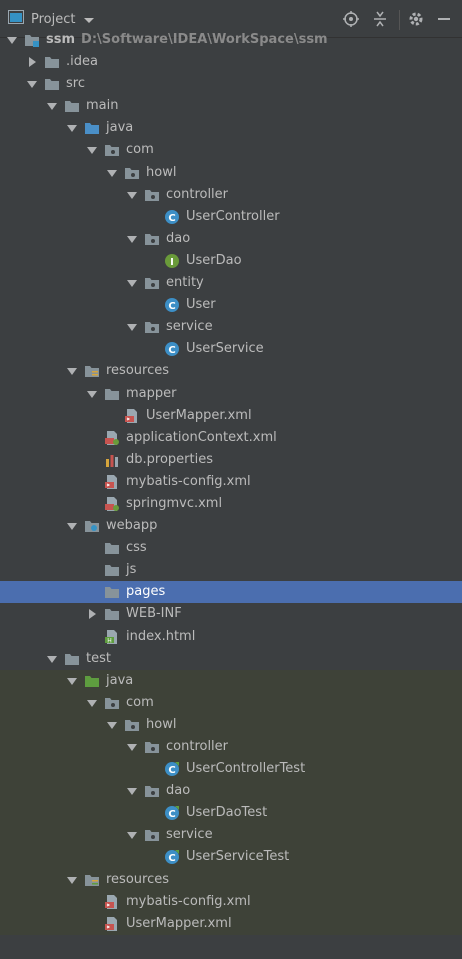 Image resolution: width=462 pixels, height=959 pixels. I want to click on java-class-icon: C, so click(172, 217).